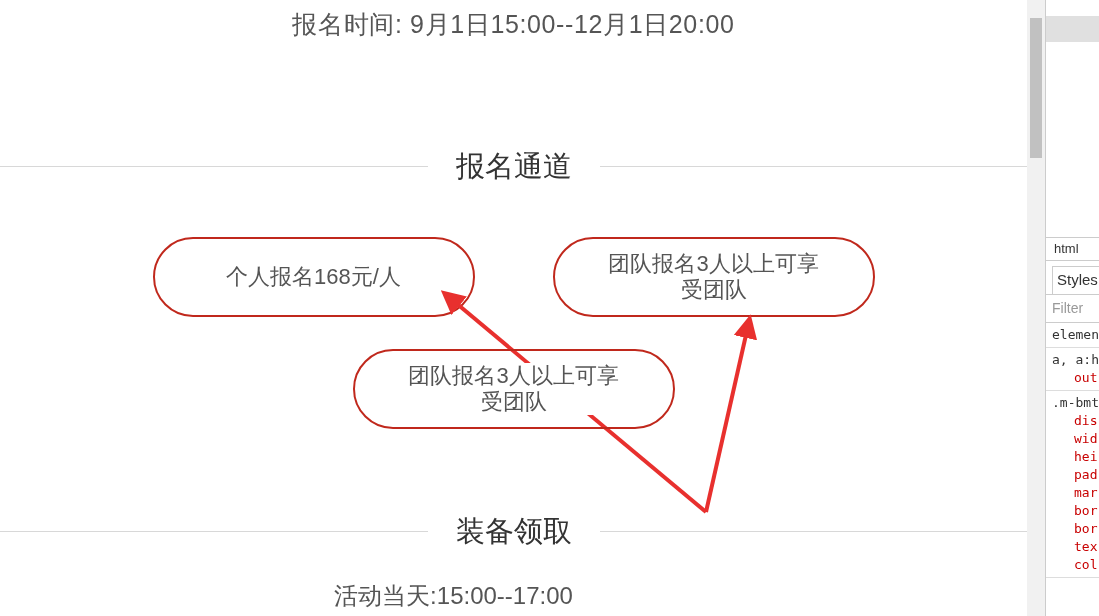 The image size is (1099, 616). What do you see at coordinates (1075, 403) in the screenshot?
I see `css-selector: .m-bmt` at bounding box center [1075, 403].